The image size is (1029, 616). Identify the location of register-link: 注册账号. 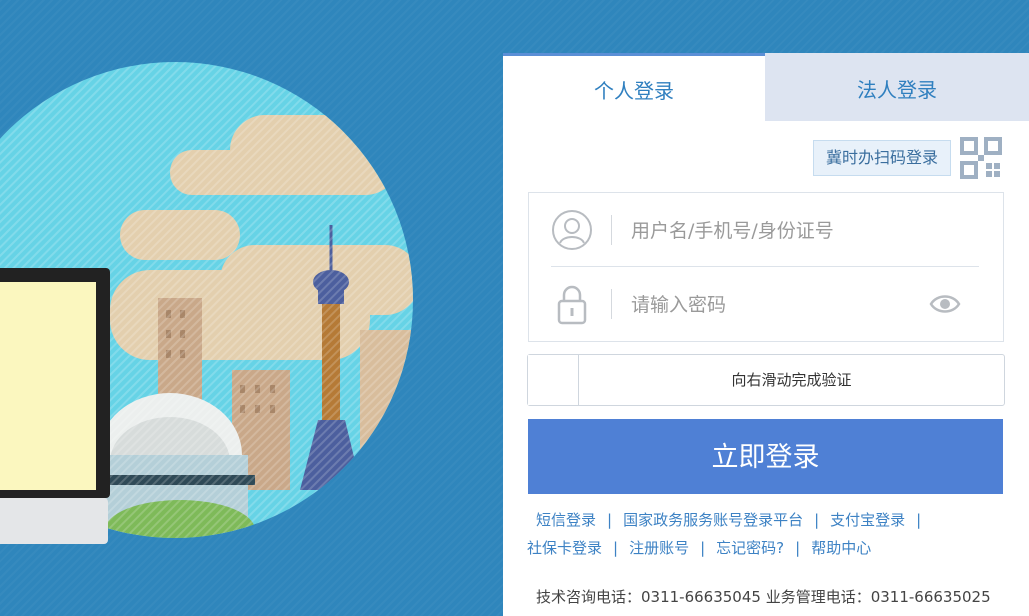
(659, 548).